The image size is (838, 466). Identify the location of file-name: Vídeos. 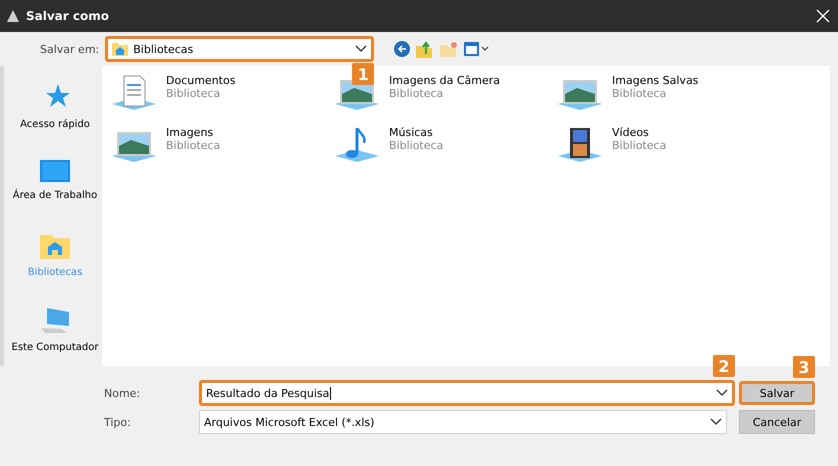
(639, 132).